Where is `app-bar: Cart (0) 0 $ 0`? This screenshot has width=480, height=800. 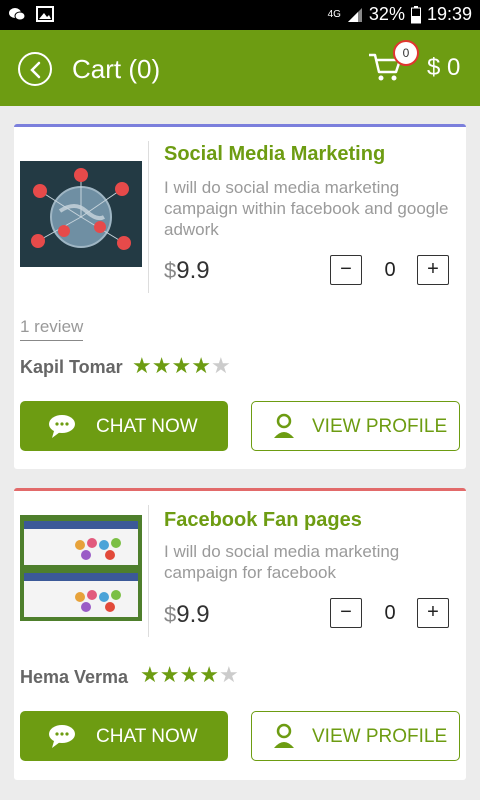
app-bar: Cart (0) 0 $ 0 is located at coordinates (240, 68).